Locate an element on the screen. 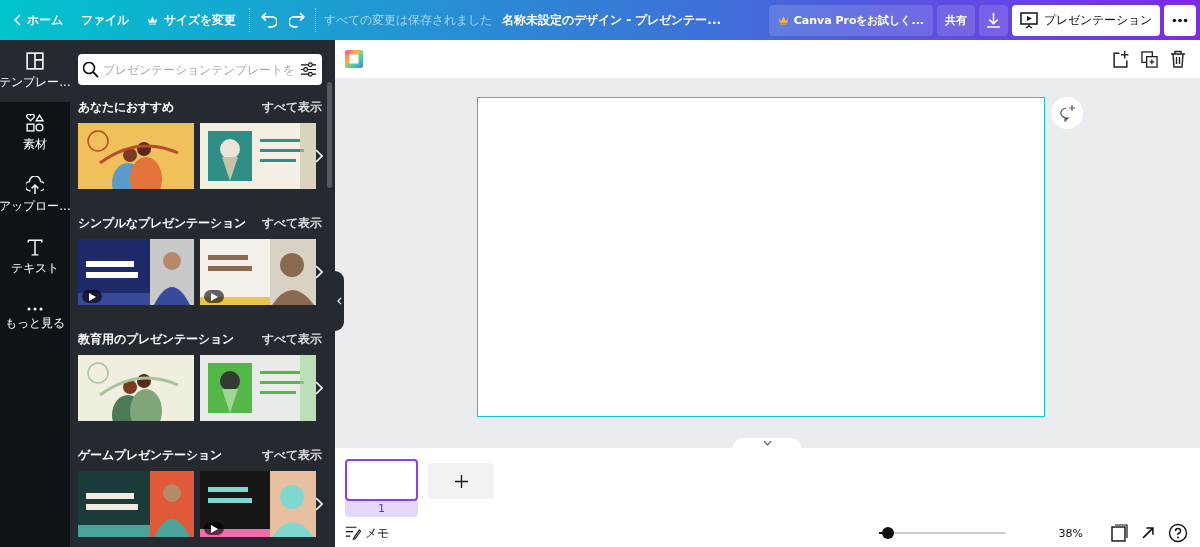 The image size is (1200, 547). collapse-panel-tab is located at coordinates (339, 301).